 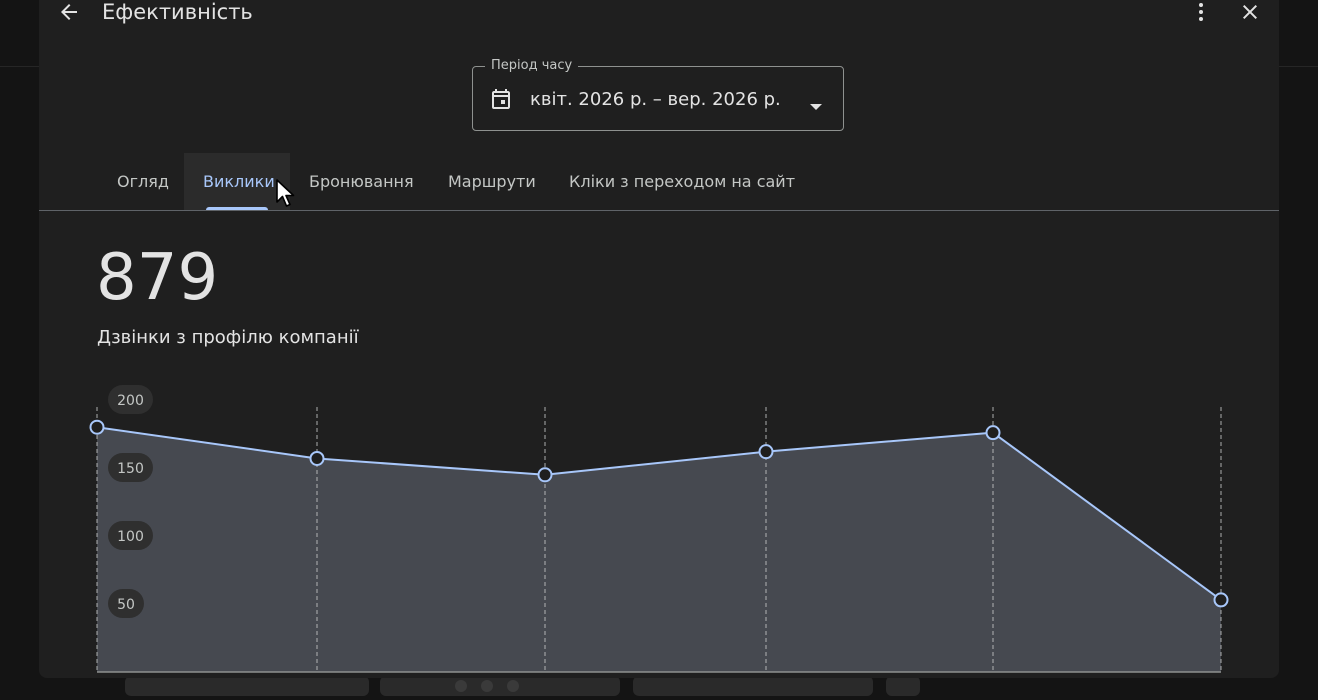 I want to click on y-tick-label: 150, so click(x=130, y=469).